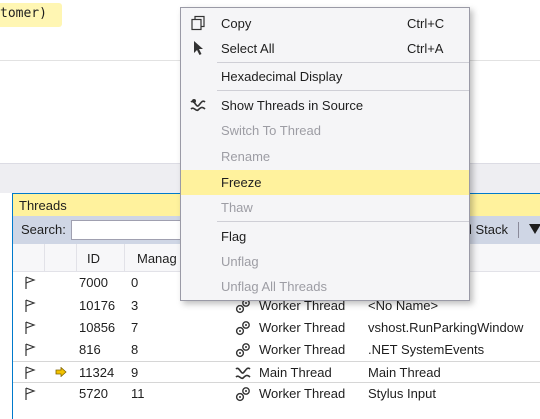  I want to click on thread-row: 816 8 Worker Thread .NET SystemEvents, so click(276, 350).